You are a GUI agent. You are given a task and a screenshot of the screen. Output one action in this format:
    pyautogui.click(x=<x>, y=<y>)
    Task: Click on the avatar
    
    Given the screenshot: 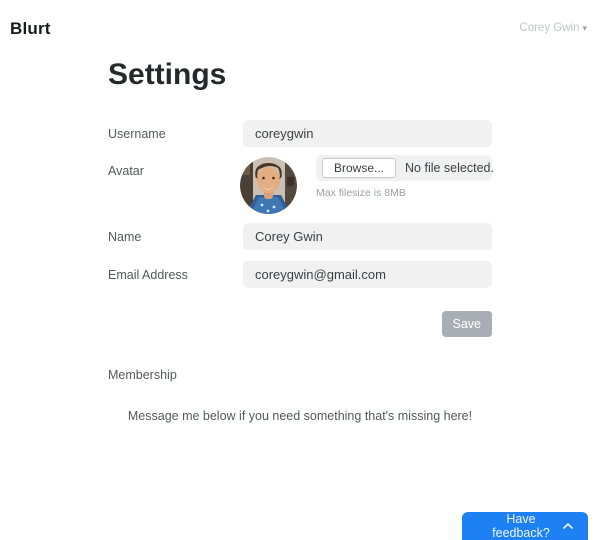 What is the action you would take?
    pyautogui.click(x=268, y=185)
    